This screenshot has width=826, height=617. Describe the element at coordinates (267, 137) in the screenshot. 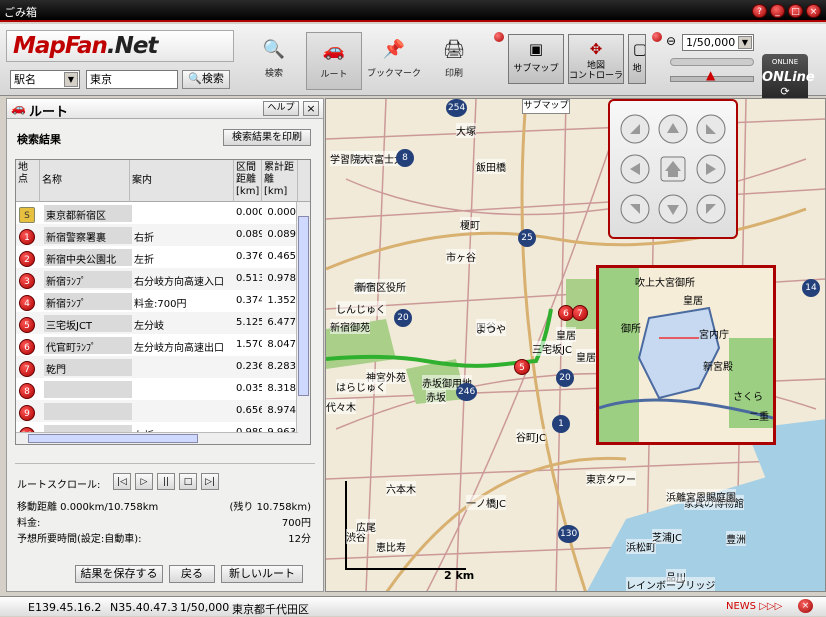

I see `print-results-button: 検索結果を印刷` at that location.